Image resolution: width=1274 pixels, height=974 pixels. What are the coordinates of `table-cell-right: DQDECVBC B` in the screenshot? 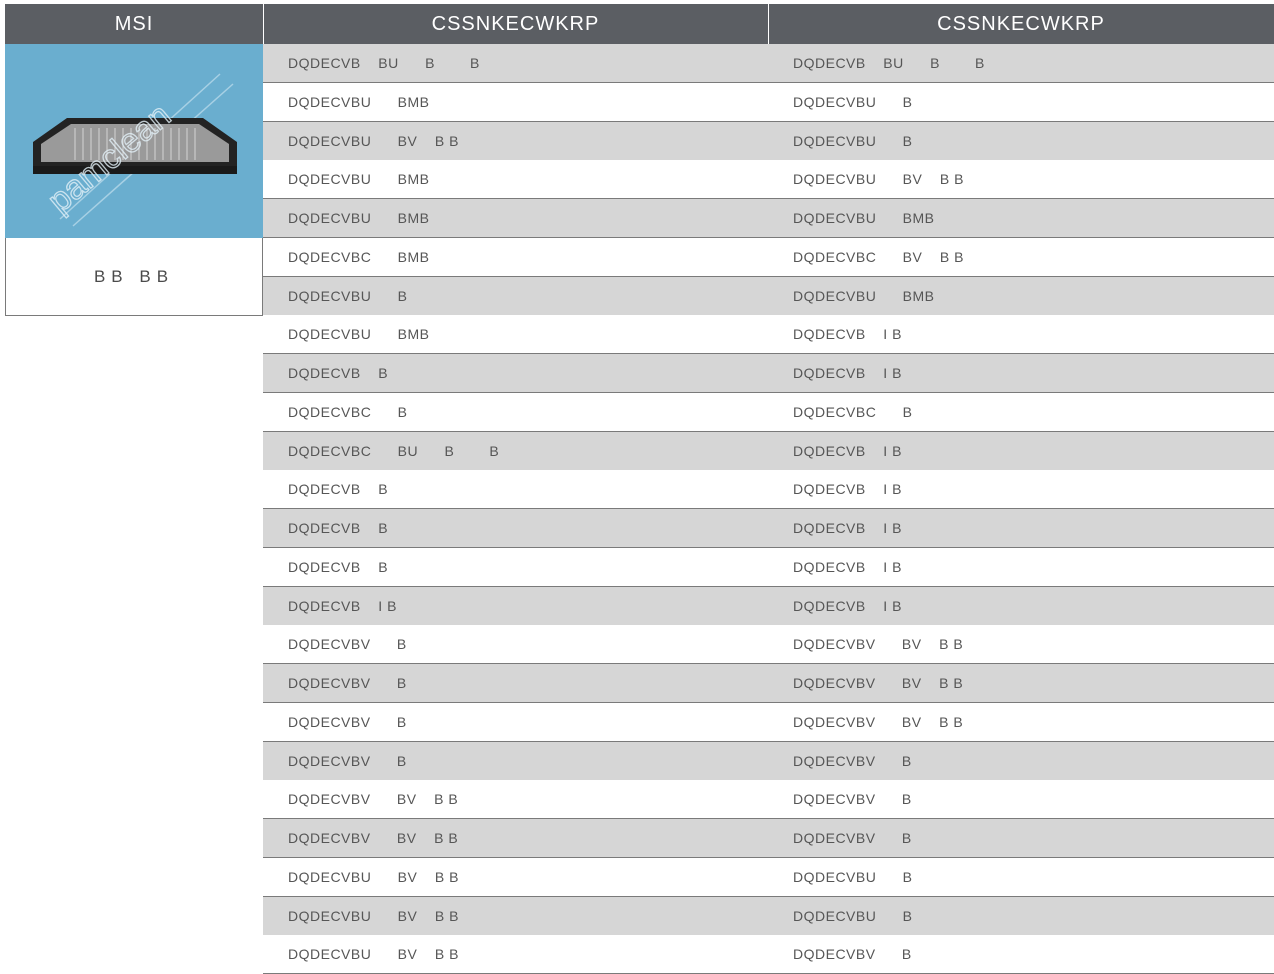 It's located at (853, 411).